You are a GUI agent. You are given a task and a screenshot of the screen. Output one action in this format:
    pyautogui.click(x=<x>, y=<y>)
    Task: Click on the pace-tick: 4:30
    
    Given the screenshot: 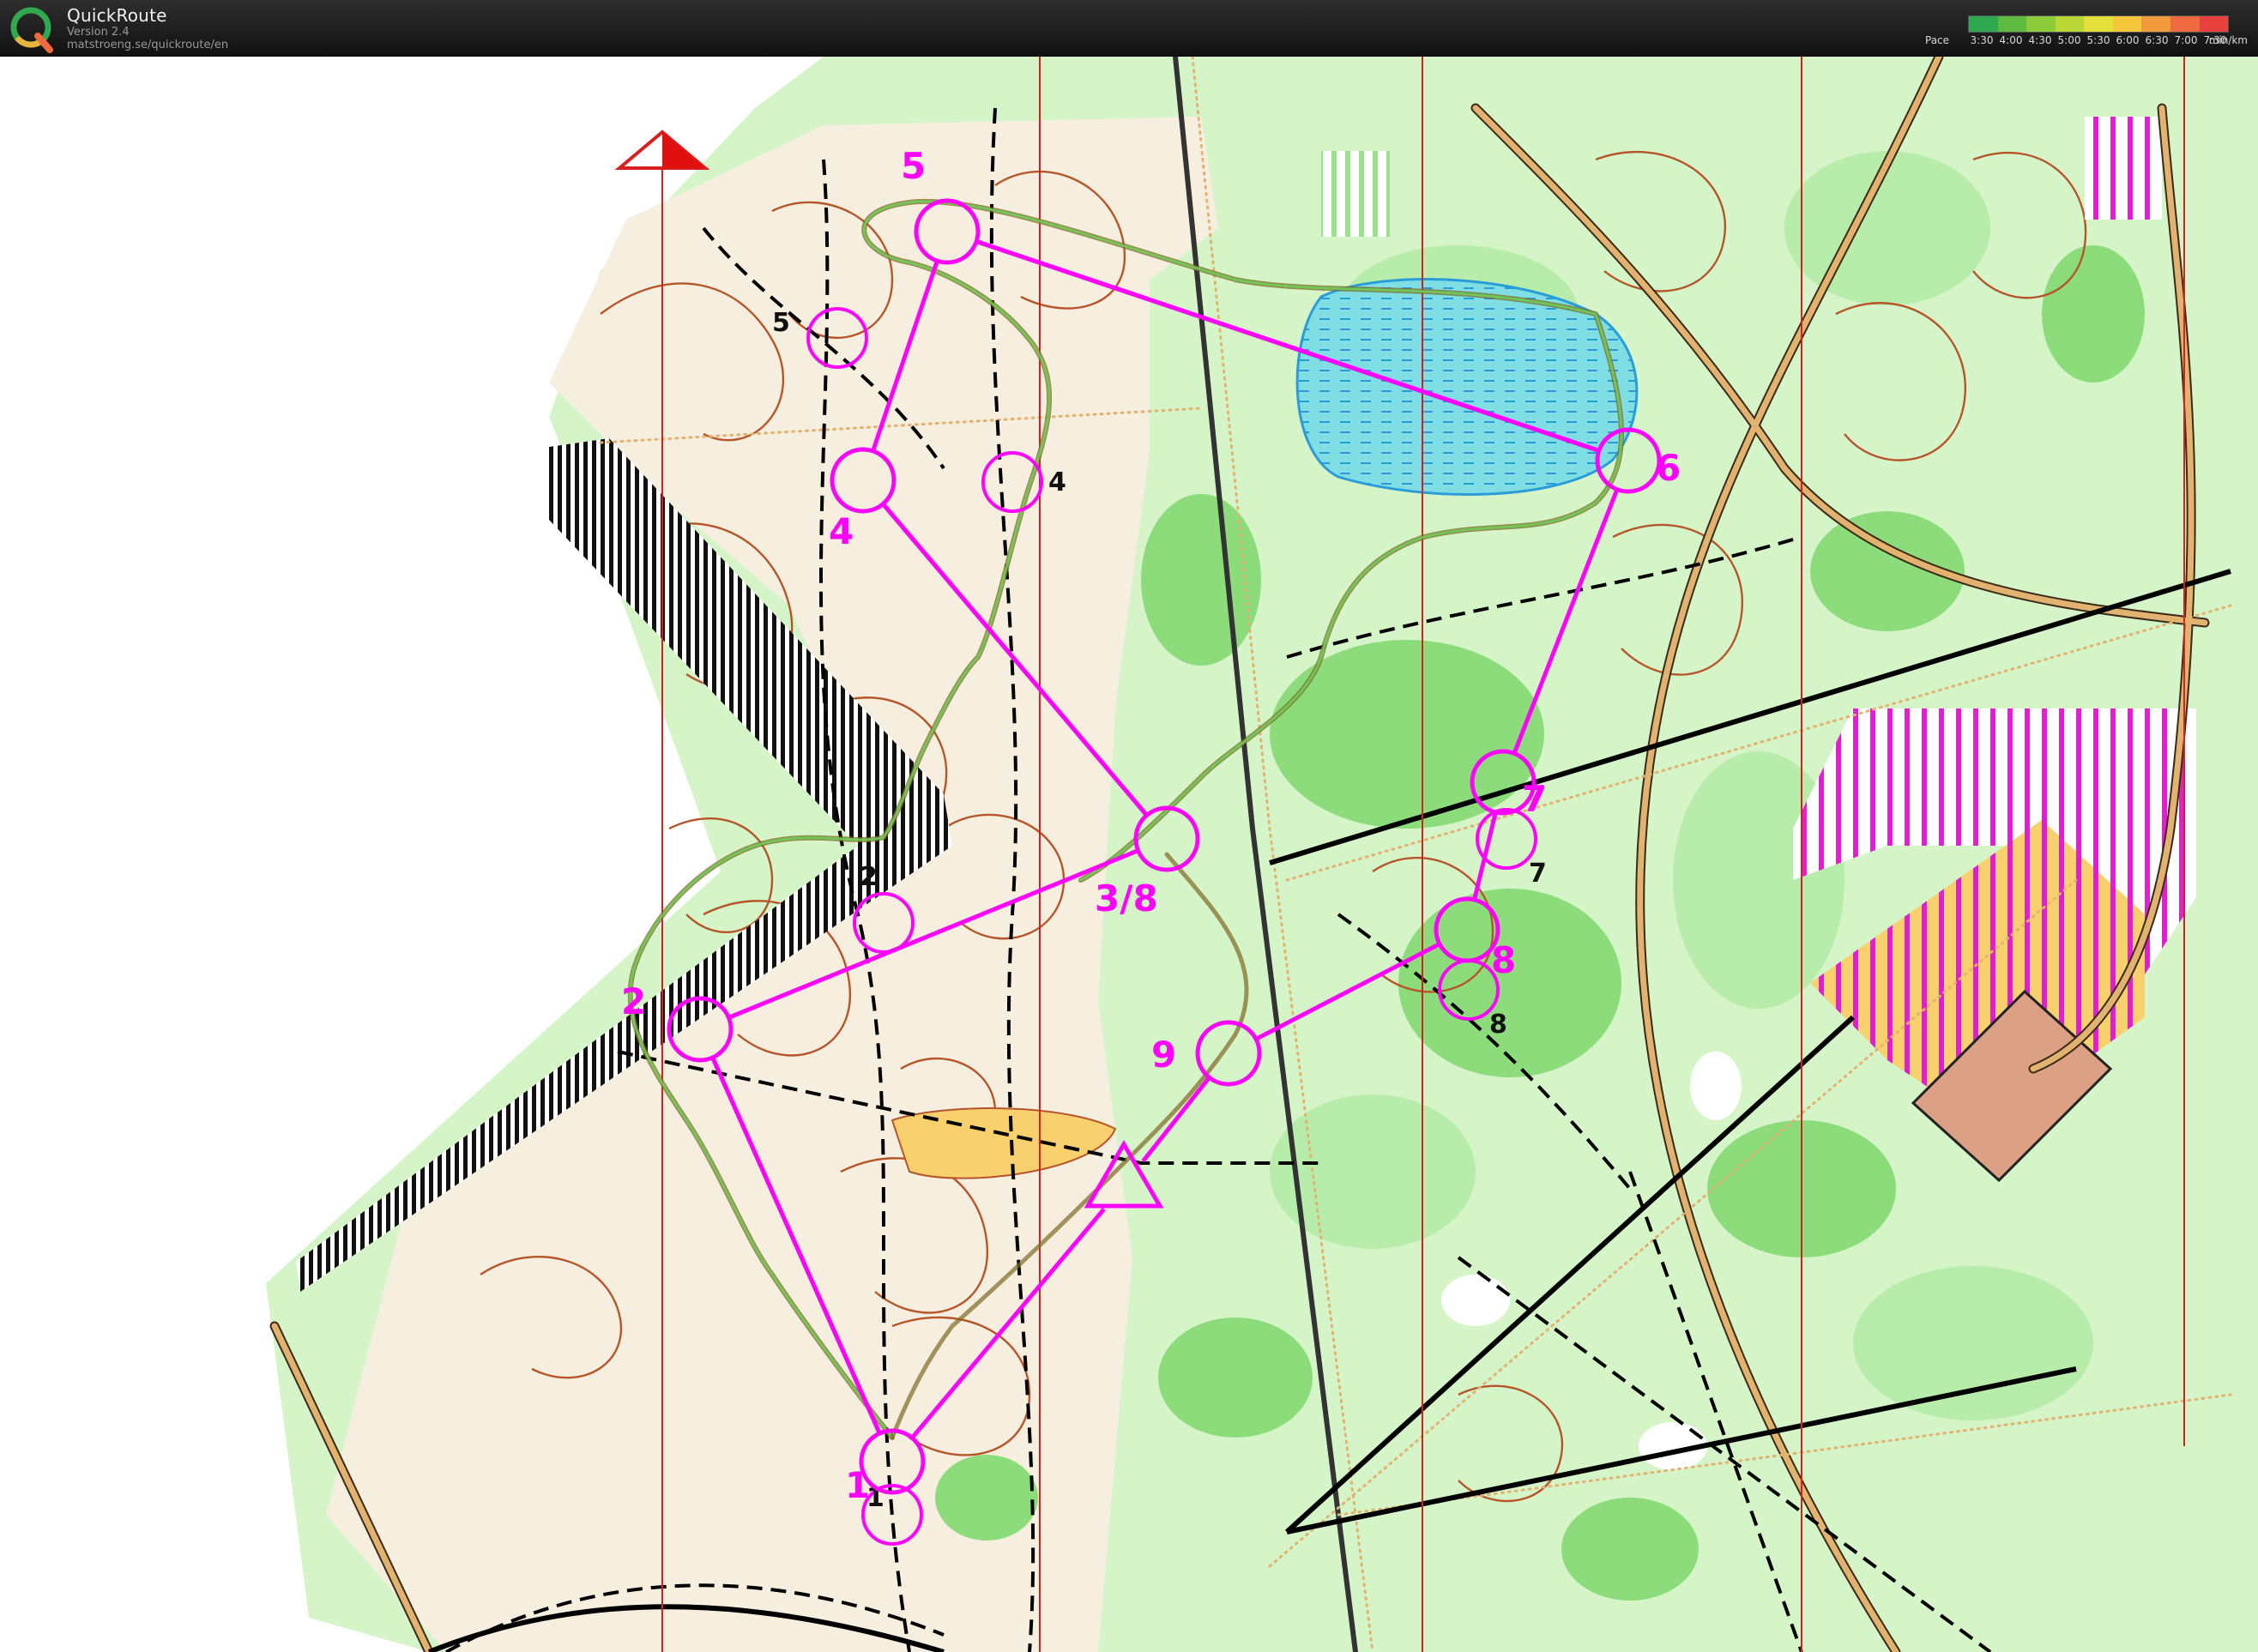 What is the action you would take?
    pyautogui.click(x=2040, y=40)
    